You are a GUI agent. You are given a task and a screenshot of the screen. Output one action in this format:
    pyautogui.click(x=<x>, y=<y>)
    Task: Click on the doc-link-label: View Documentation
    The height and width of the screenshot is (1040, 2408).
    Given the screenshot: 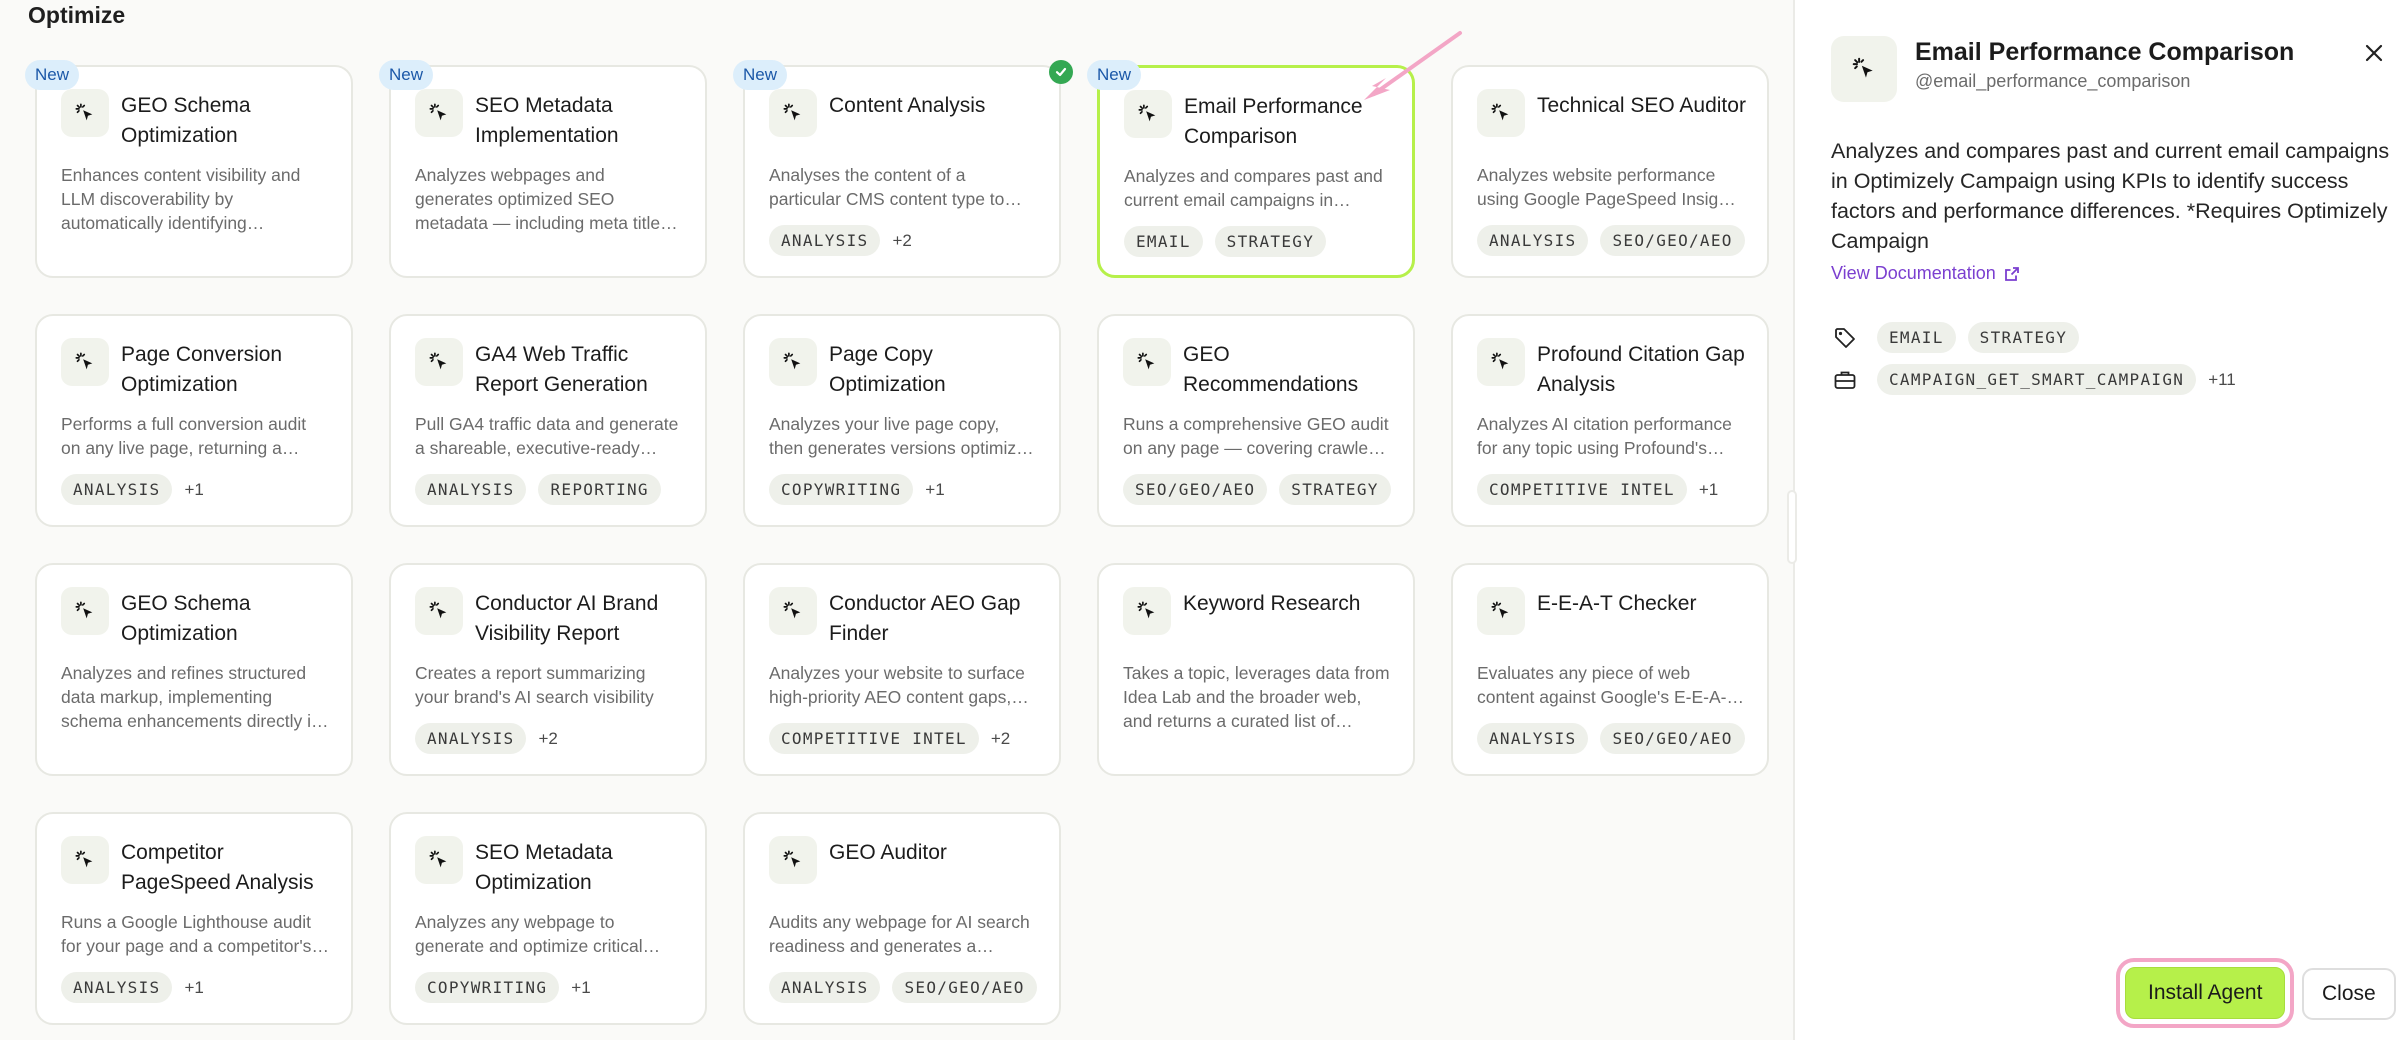 What is the action you would take?
    pyautogui.click(x=1913, y=273)
    